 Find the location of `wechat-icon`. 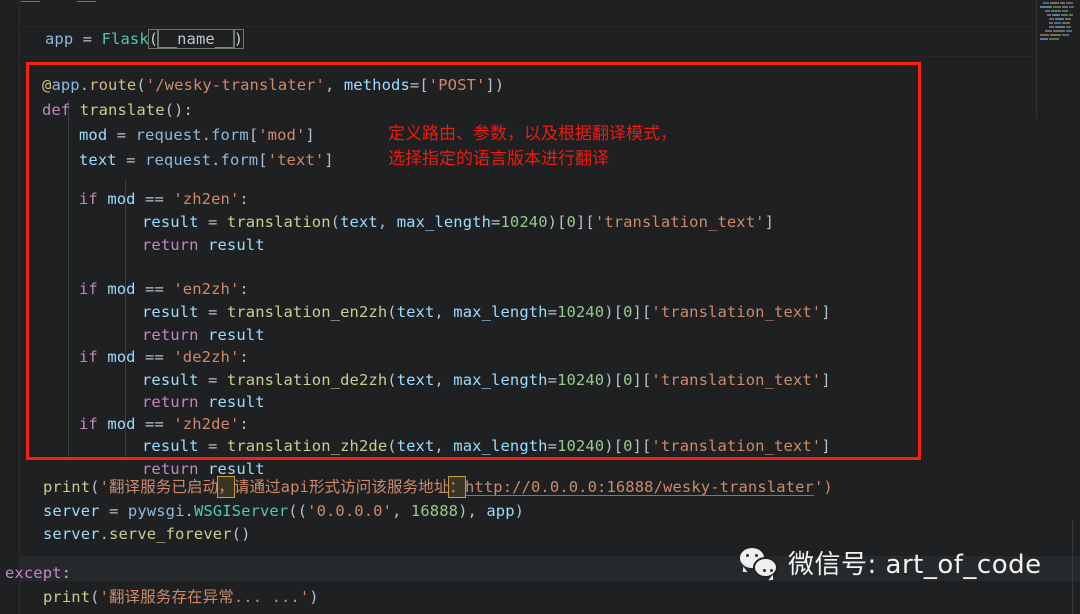

wechat-icon is located at coordinates (759, 562).